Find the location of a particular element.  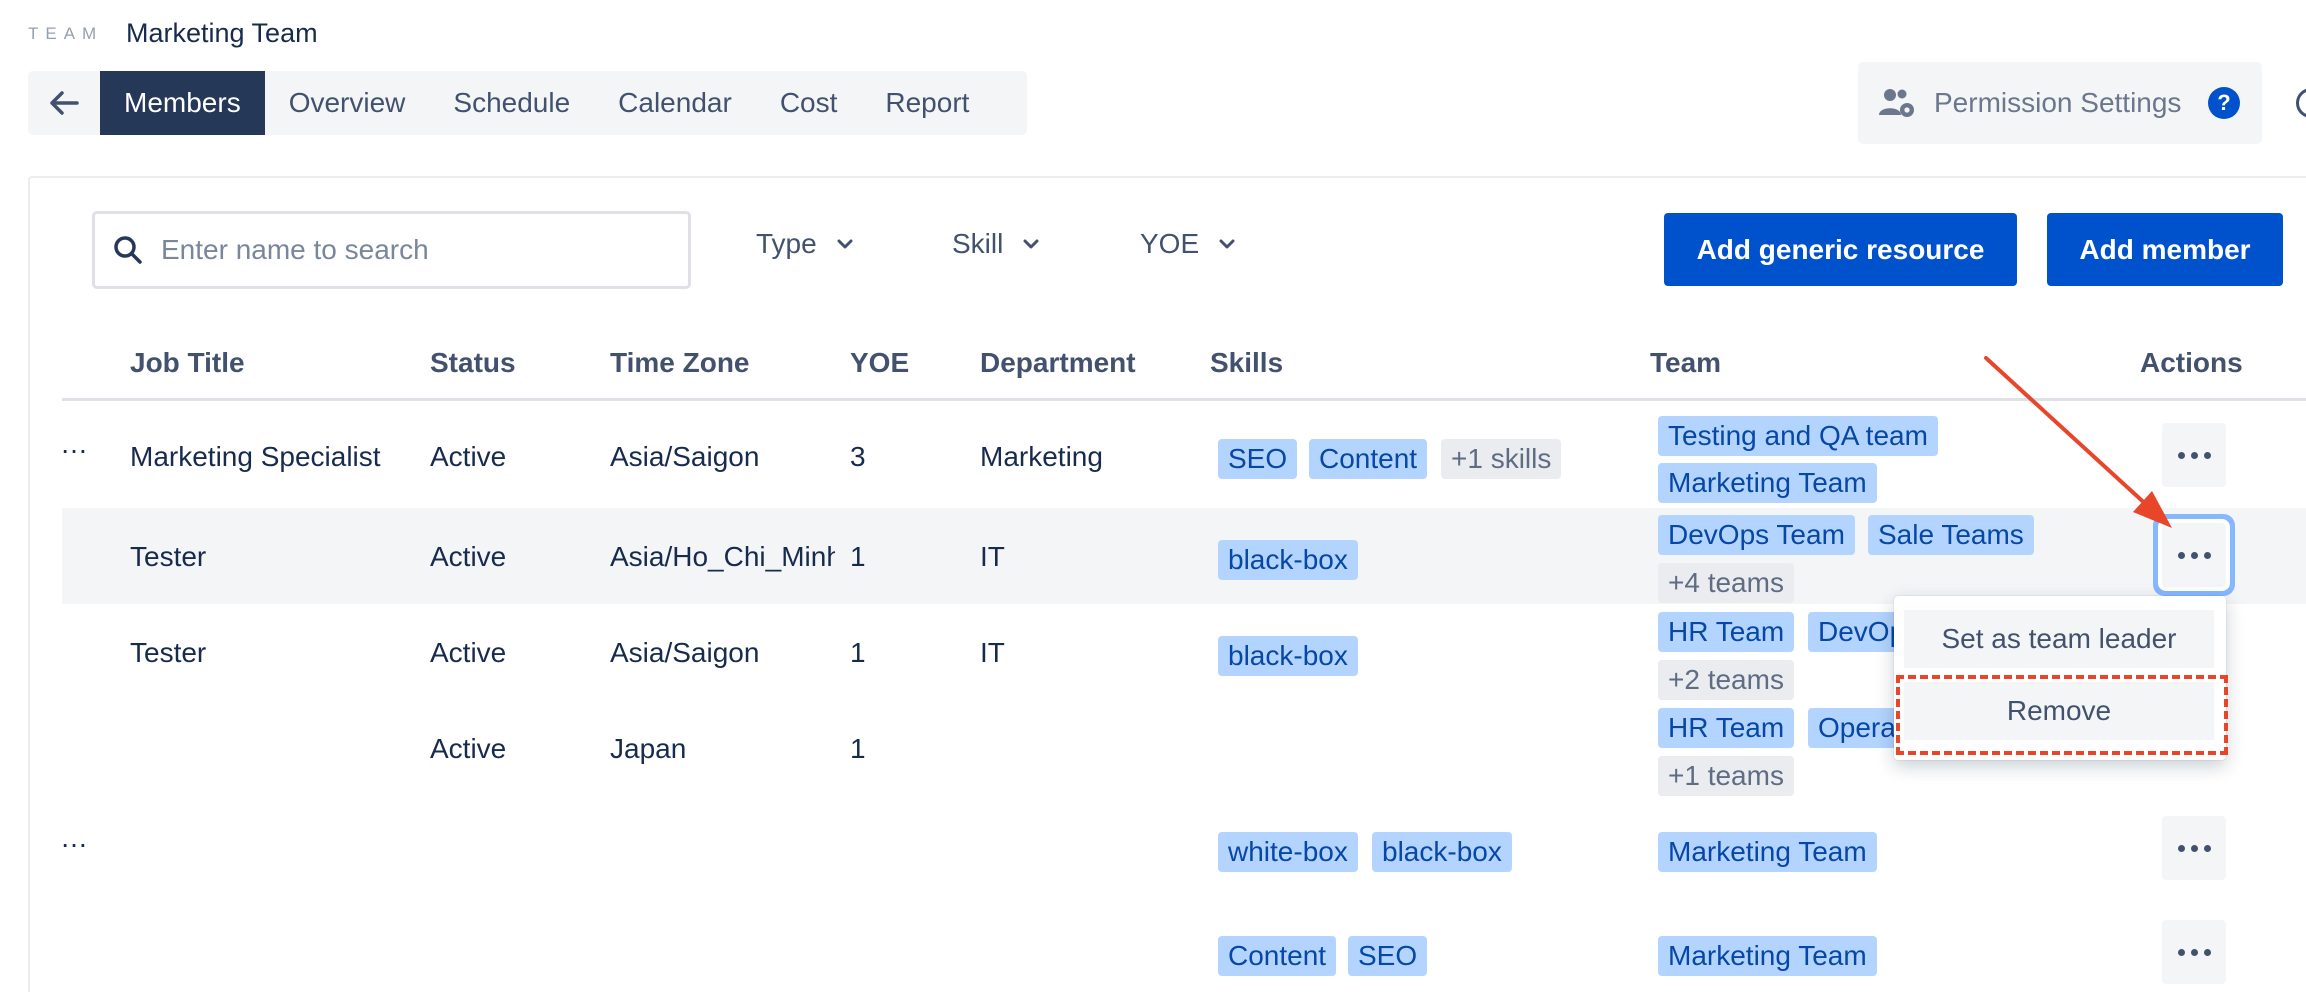

tab-schedule: Schedule is located at coordinates (511, 103).